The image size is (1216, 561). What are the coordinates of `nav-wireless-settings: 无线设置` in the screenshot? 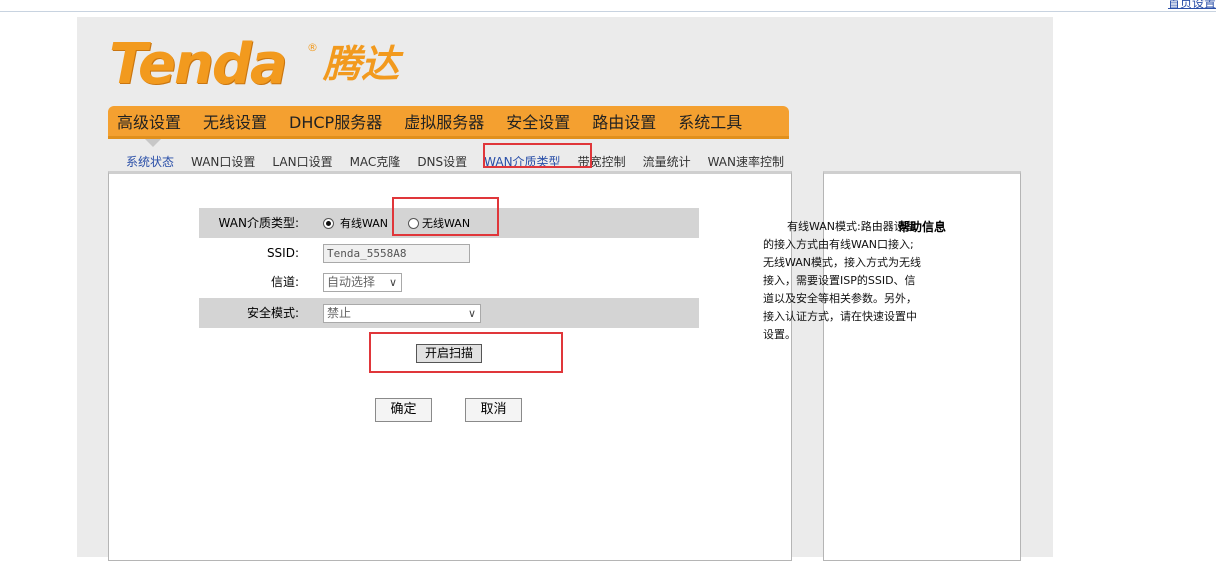 It's located at (235, 121).